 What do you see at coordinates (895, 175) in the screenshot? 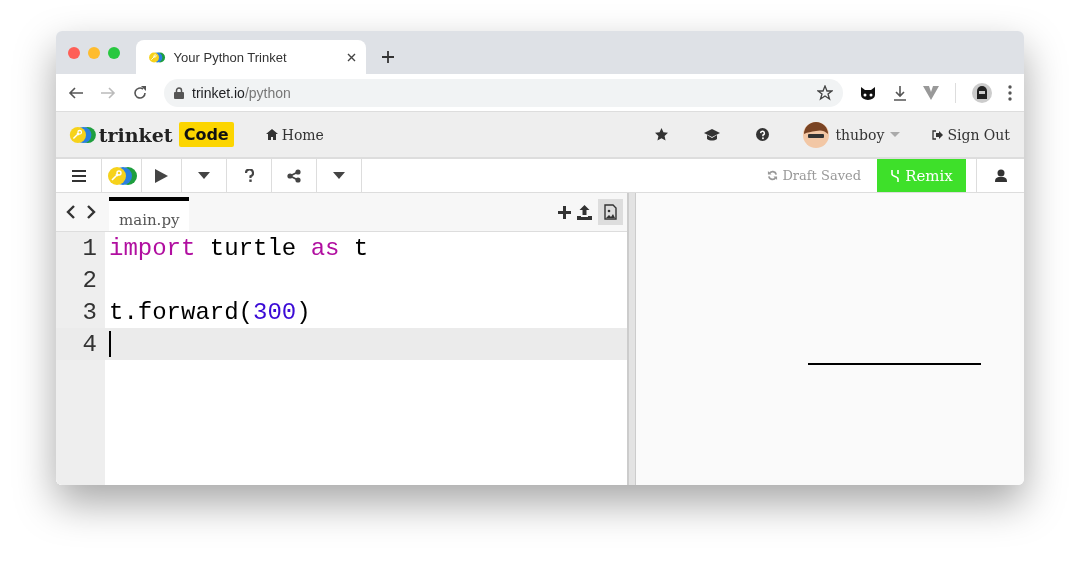
I see `fork-icon` at bounding box center [895, 175].